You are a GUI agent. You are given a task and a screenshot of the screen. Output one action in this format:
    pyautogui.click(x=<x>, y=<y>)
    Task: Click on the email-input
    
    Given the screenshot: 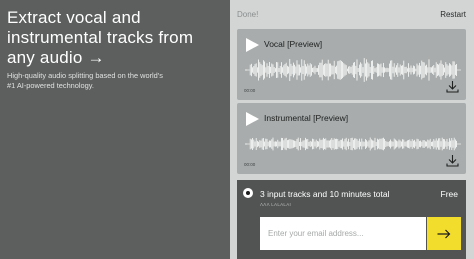 What is the action you would take?
    pyautogui.click(x=343, y=233)
    